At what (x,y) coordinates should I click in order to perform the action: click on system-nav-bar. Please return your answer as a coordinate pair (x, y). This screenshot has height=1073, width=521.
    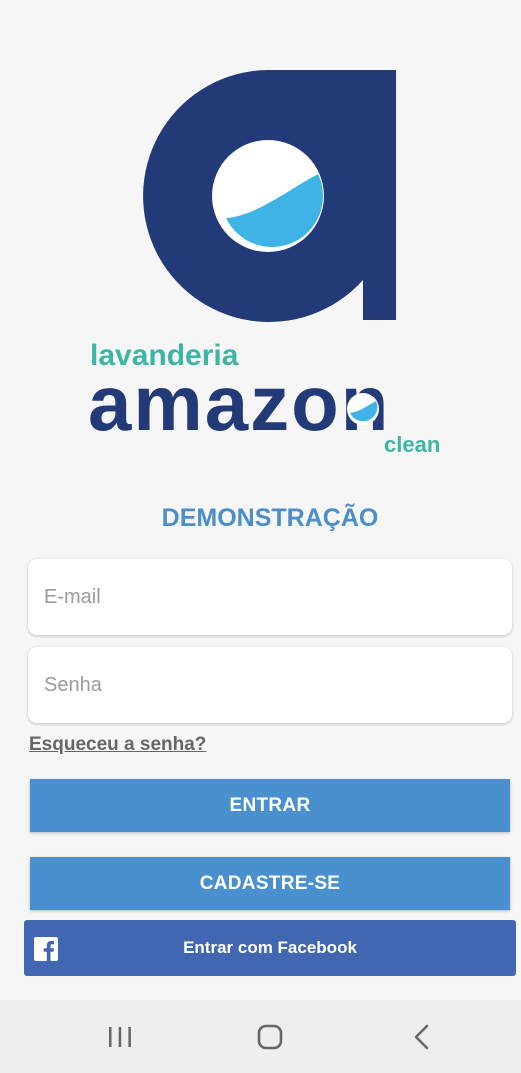
    Looking at the image, I should click on (260, 1036).